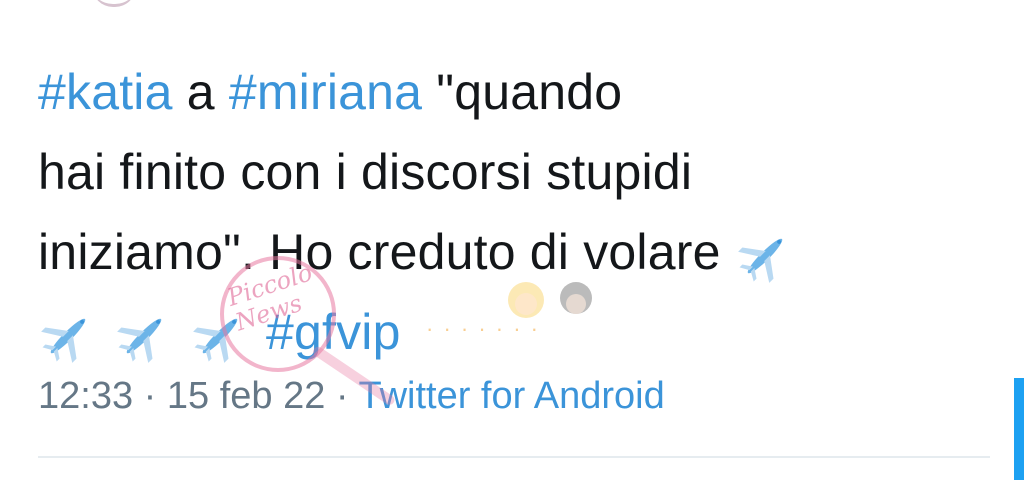 This screenshot has height=480, width=1024. Describe the element at coordinates (333, 332) in the screenshot. I see `hashtag-gfvip: #gfvip` at that location.